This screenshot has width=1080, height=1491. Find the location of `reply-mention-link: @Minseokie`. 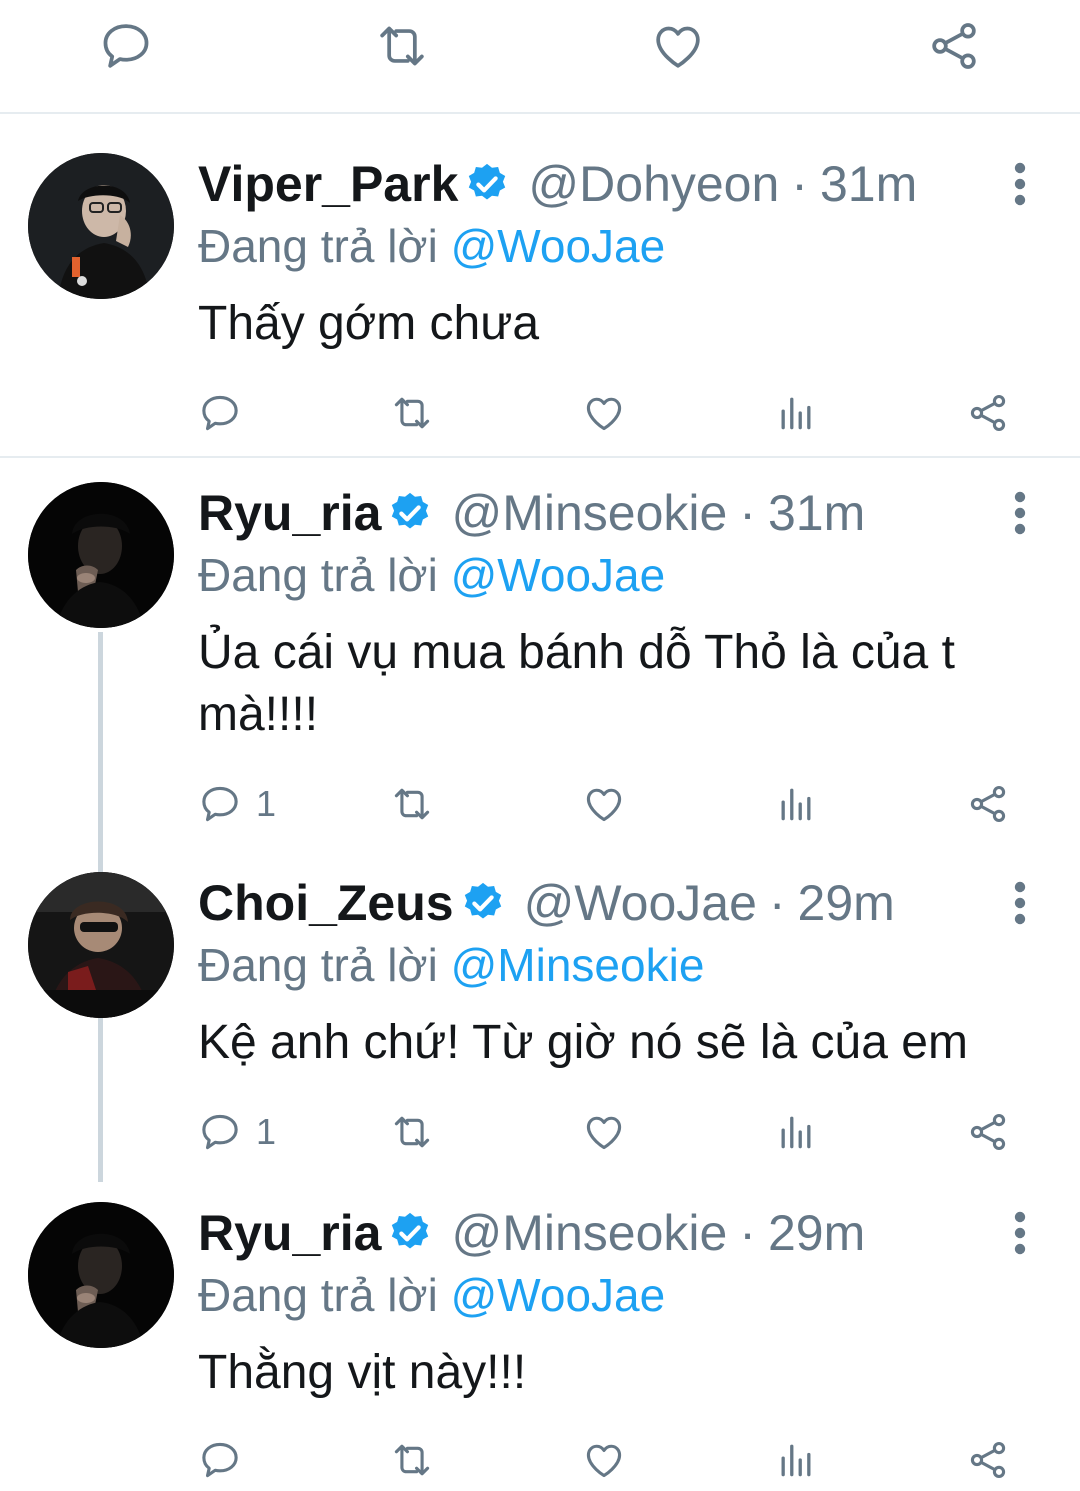

reply-mention-link: @Minseokie is located at coordinates (578, 965).